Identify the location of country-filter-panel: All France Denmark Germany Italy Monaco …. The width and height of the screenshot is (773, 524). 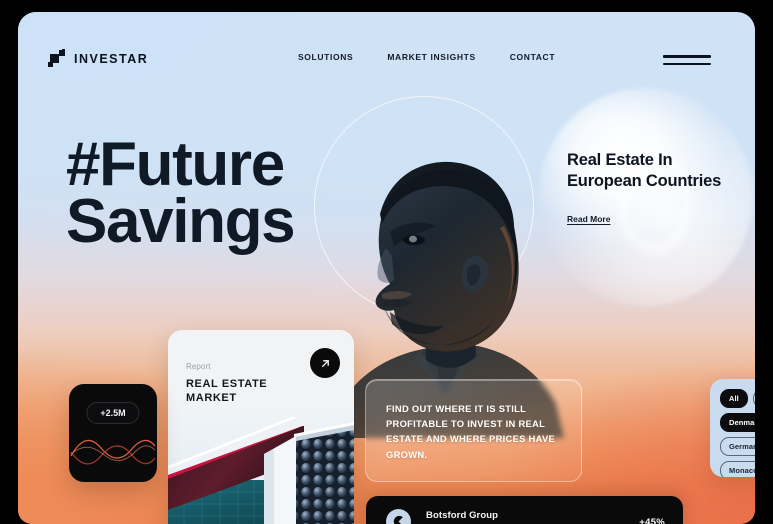
(732, 428).